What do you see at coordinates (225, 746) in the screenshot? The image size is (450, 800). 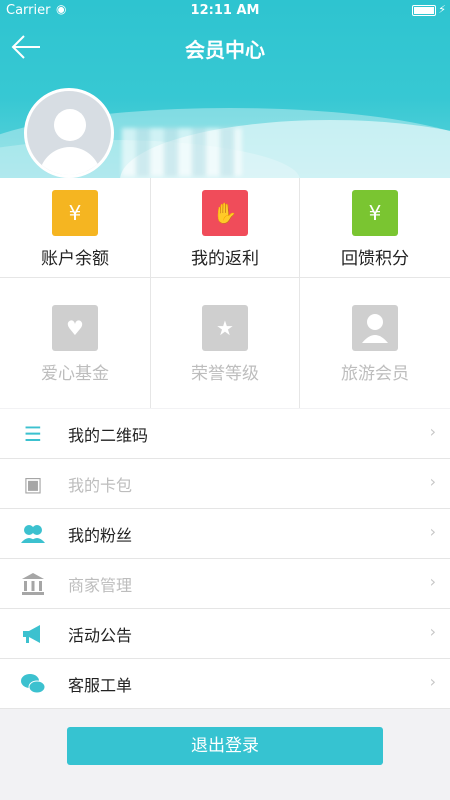 I see `logout-button: 退出登录` at bounding box center [225, 746].